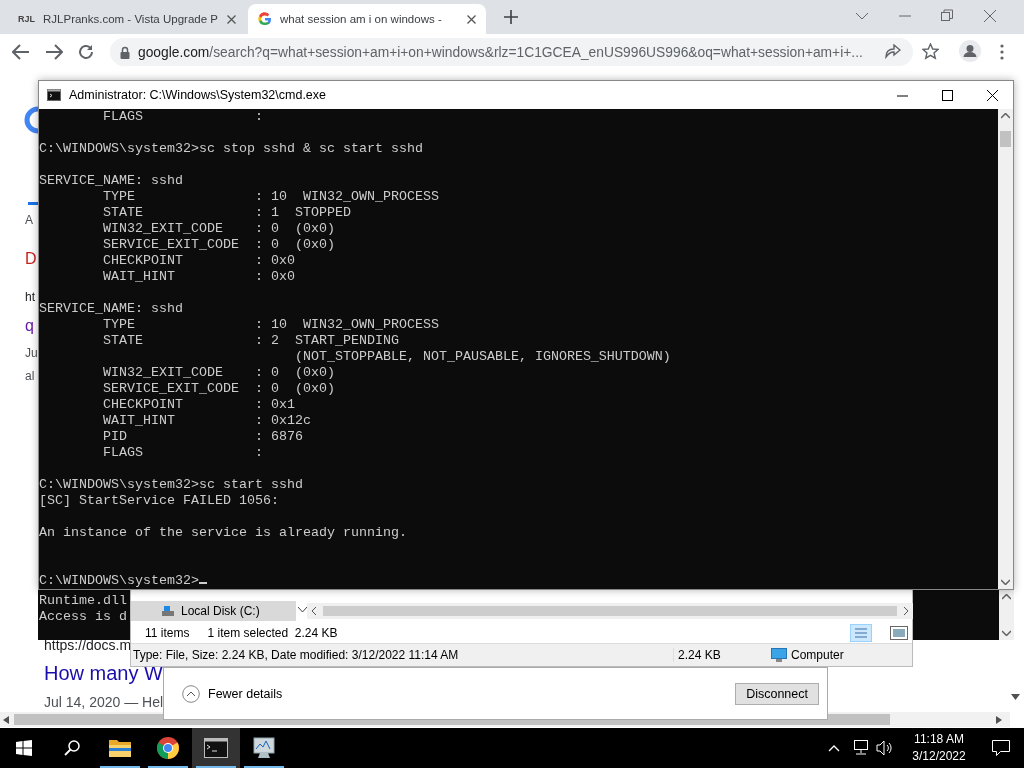 The height and width of the screenshot is (768, 1024). Describe the element at coordinates (367, 19) in the screenshot. I see `browser-tab: what session am i on windows -` at that location.